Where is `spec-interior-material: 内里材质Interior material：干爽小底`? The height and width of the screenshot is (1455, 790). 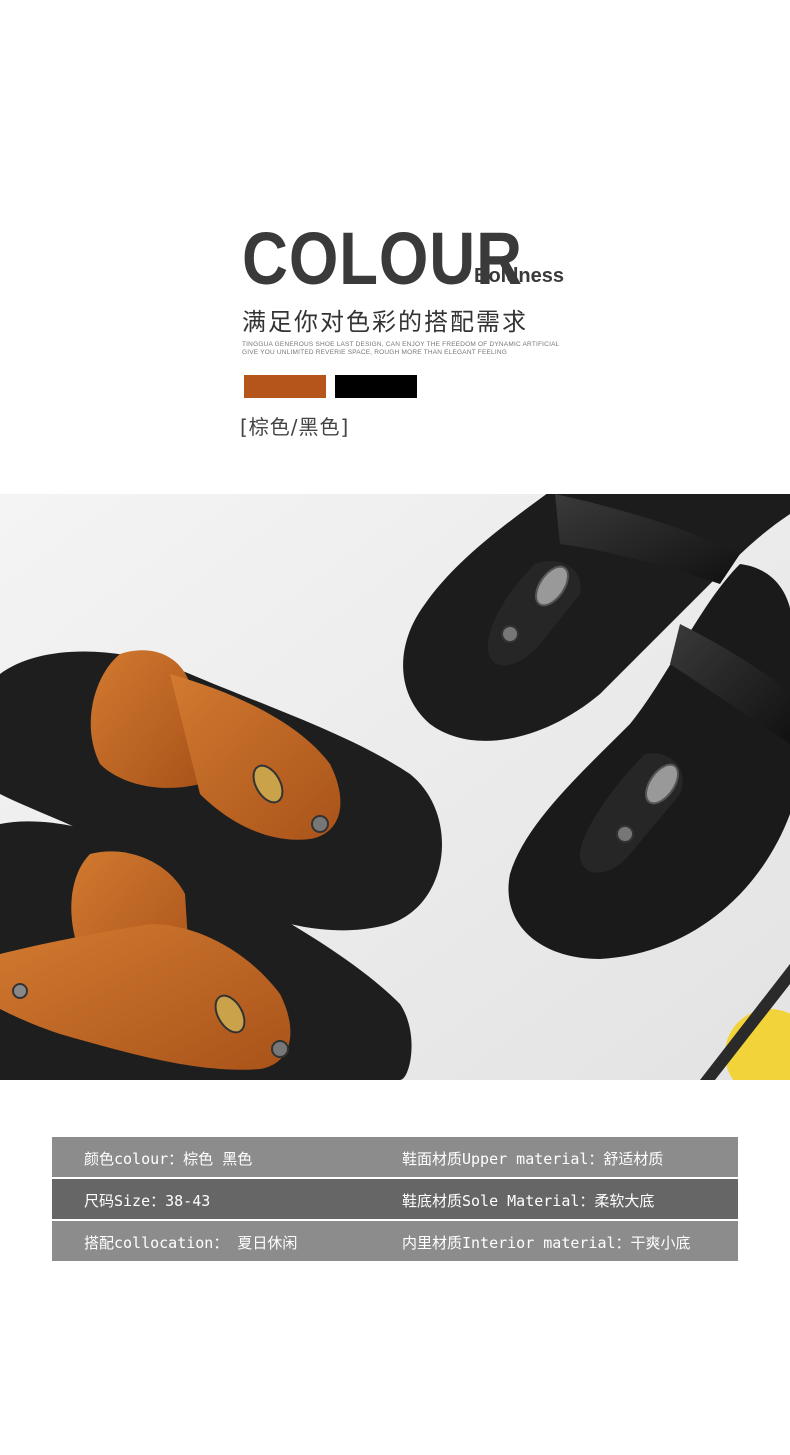 spec-interior-material: 内里材质Interior material：干爽小底 is located at coordinates (546, 1243).